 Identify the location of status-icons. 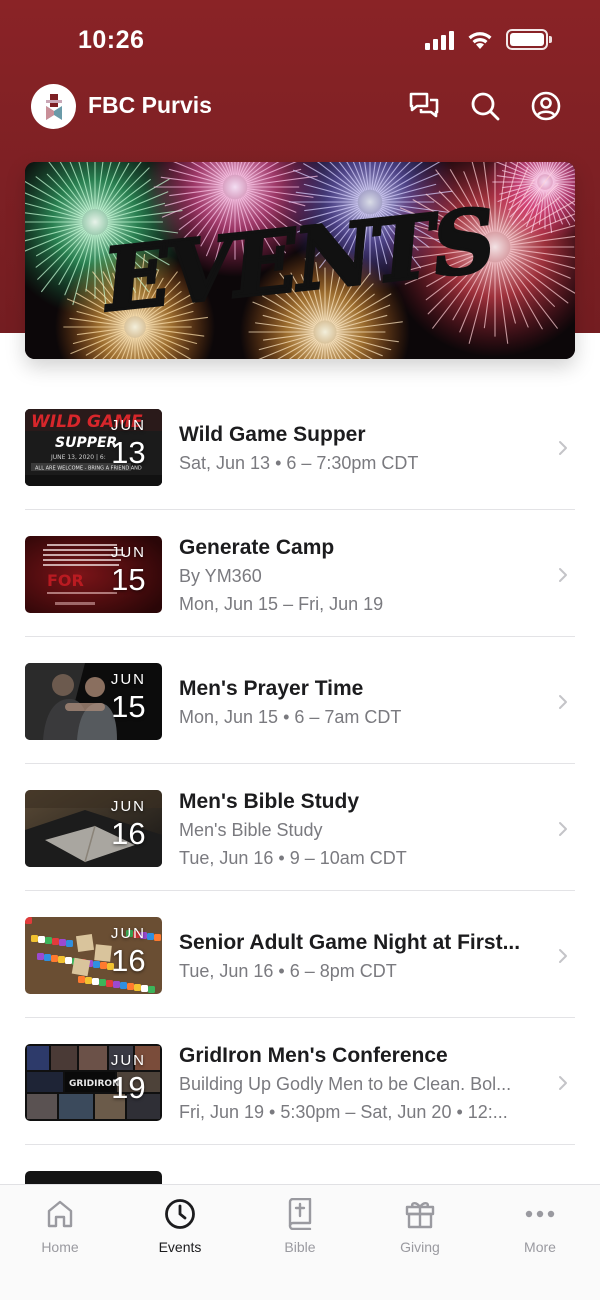
(488, 39).